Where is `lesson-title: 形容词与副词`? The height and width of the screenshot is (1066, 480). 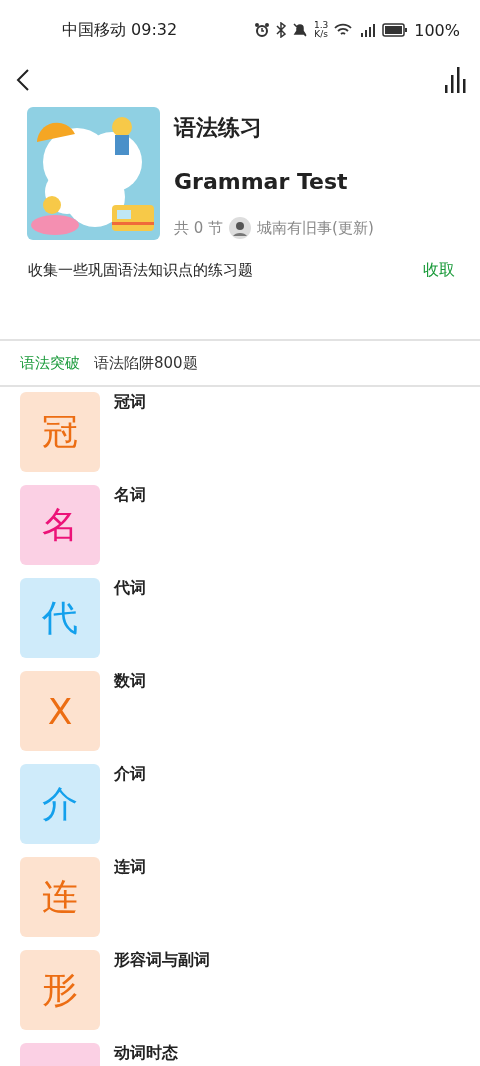
lesson-title: 形容词与副词 is located at coordinates (162, 960).